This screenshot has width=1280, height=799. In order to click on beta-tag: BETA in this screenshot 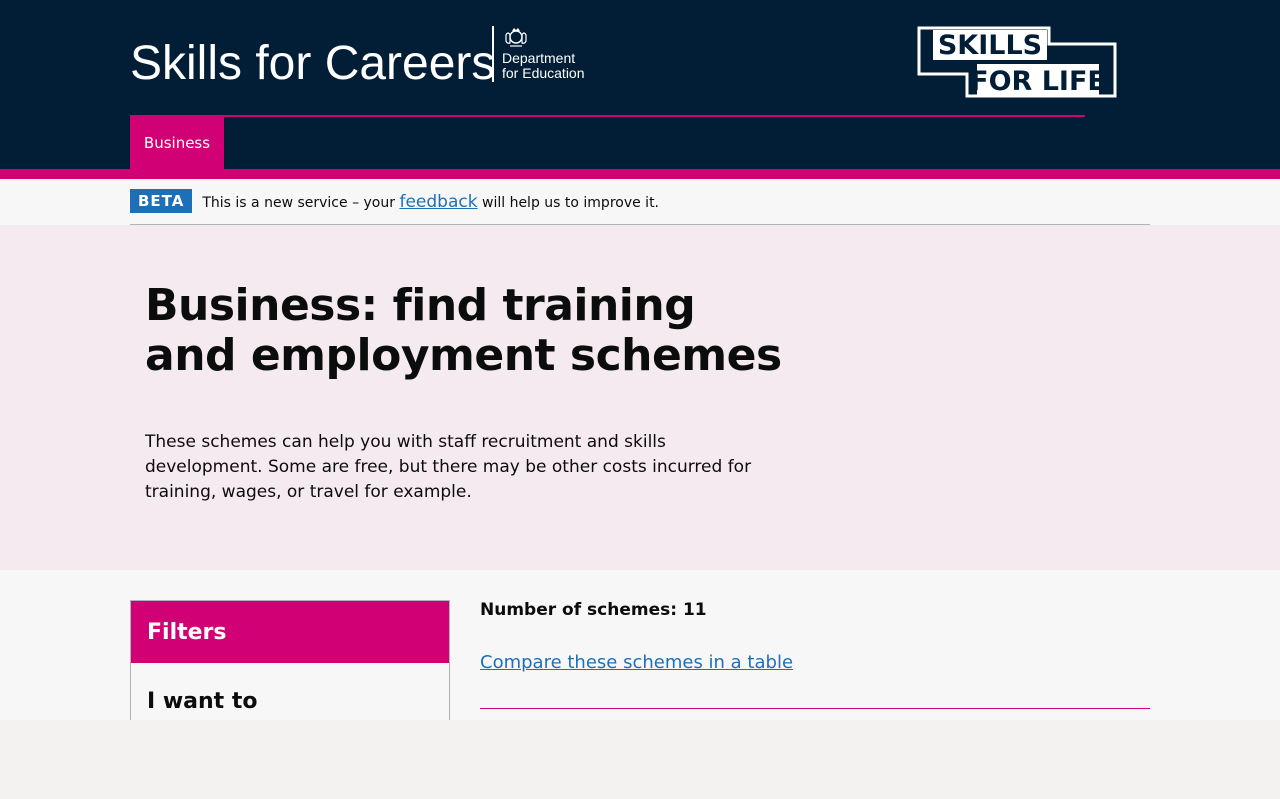, I will do `click(161, 201)`.